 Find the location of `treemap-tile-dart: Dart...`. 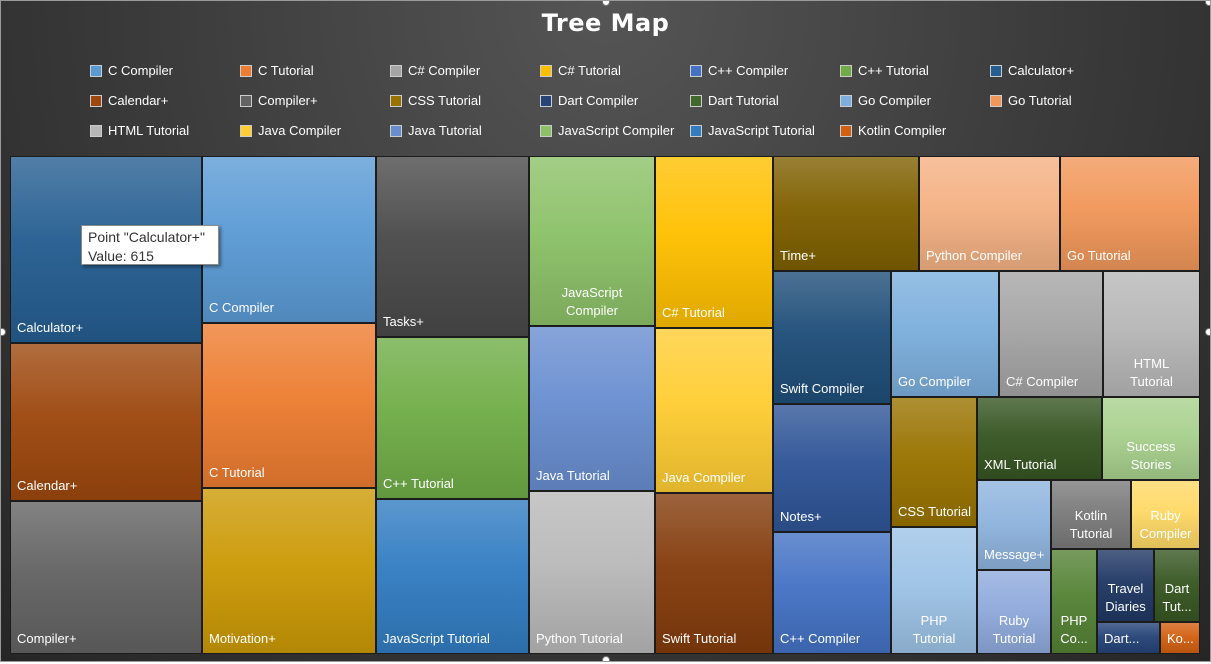

treemap-tile-dart: Dart... is located at coordinates (1128, 638).